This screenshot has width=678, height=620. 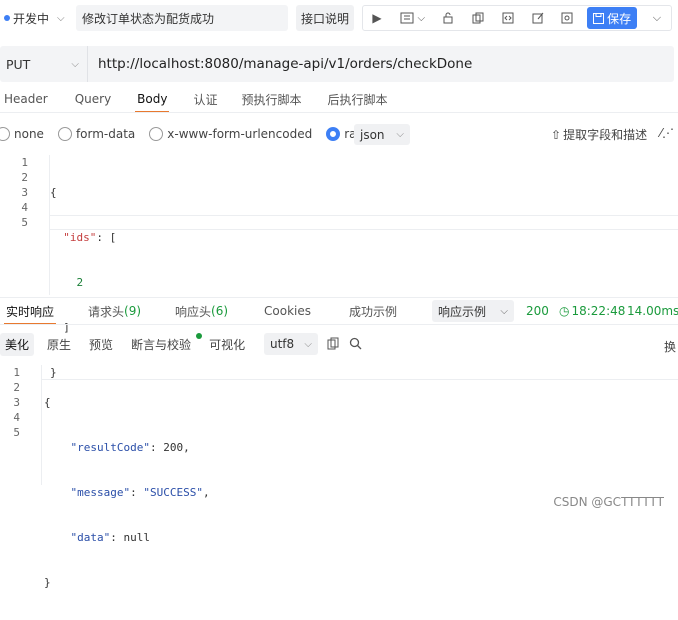 I want to click on status-dropdown: 开发中 ⌵, so click(x=36, y=18).